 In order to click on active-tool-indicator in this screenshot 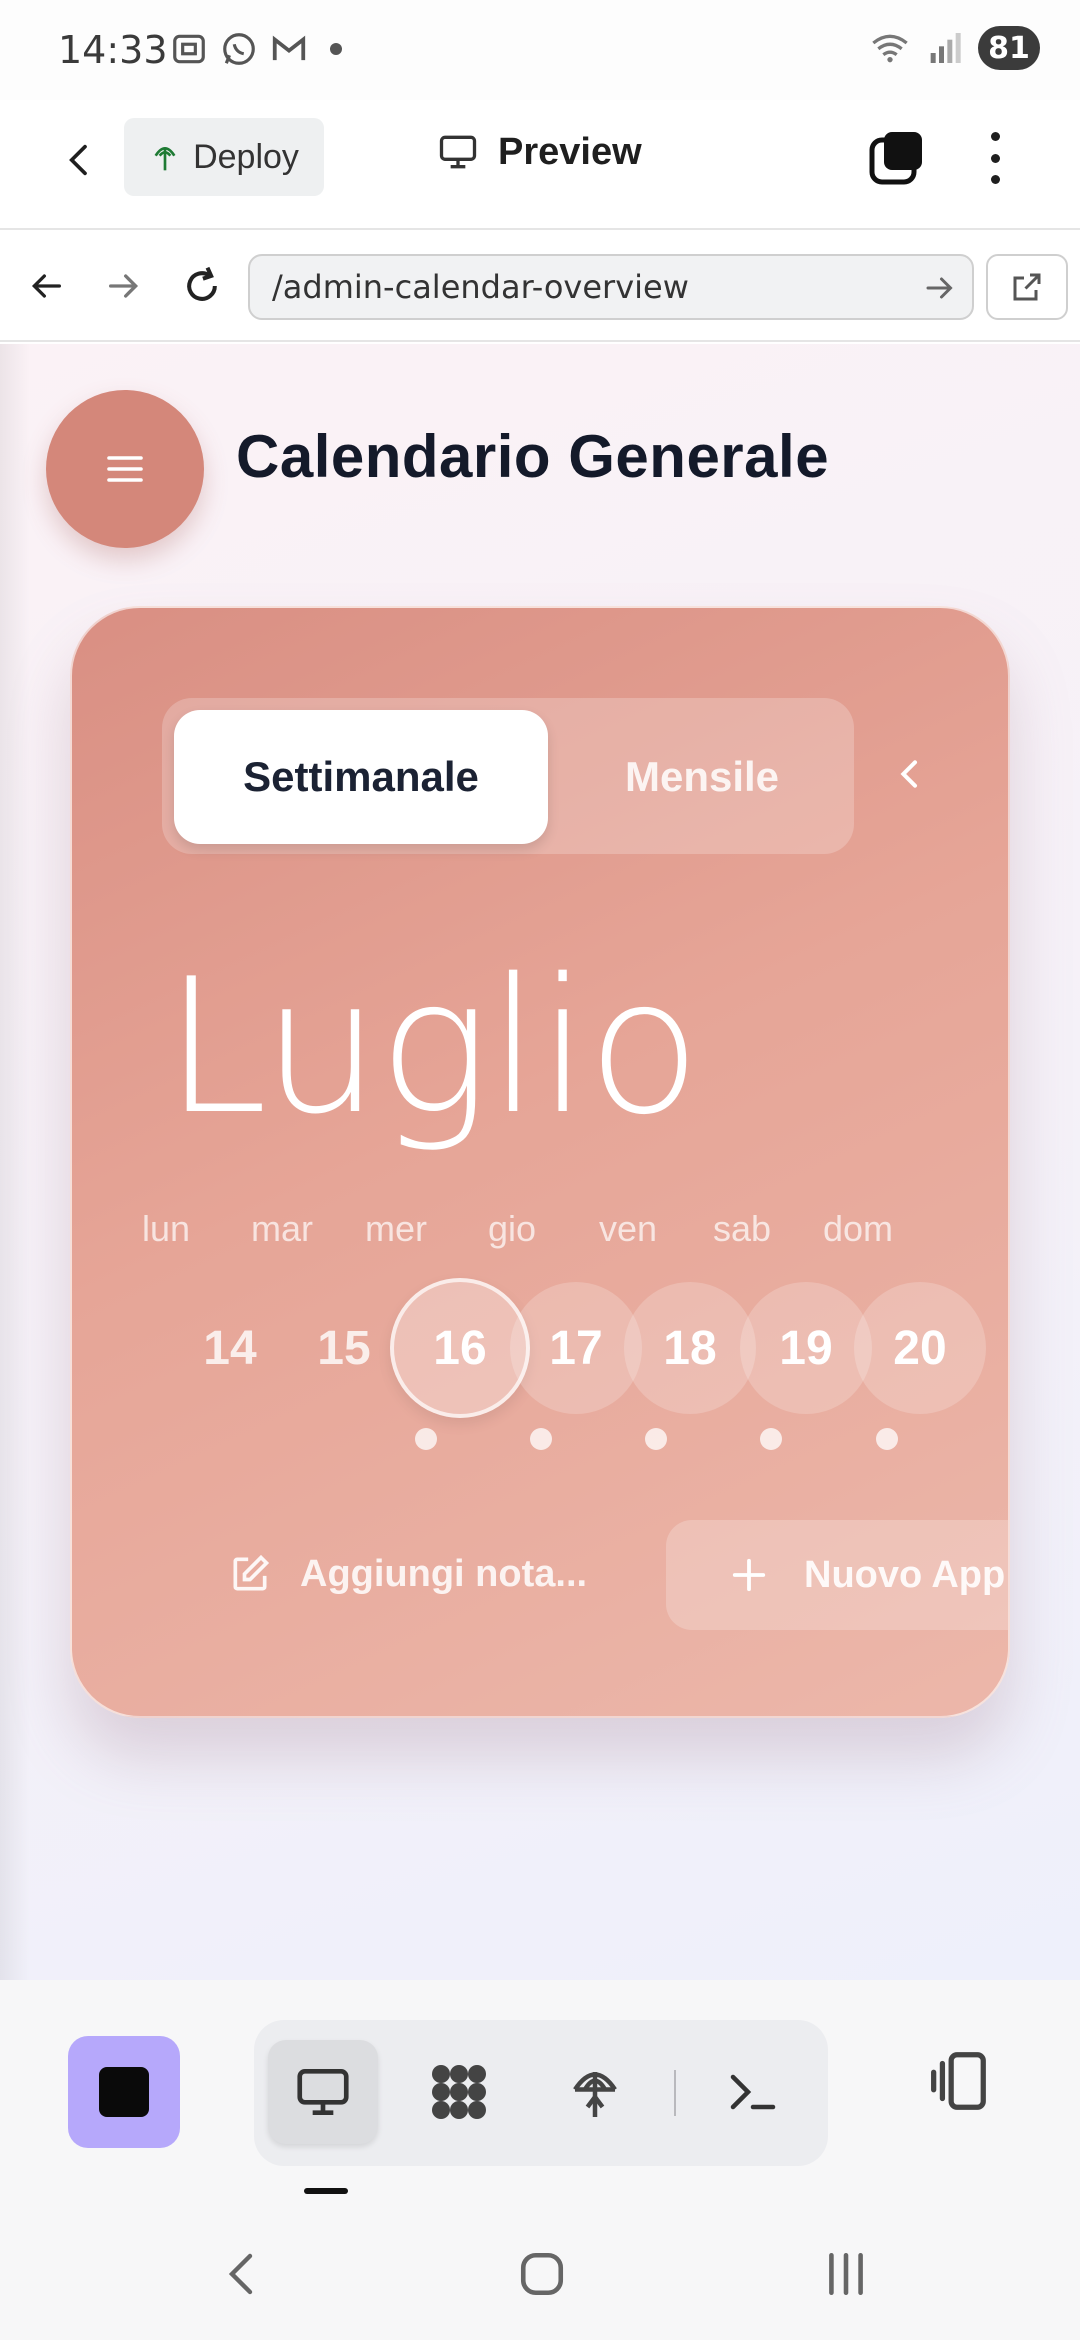, I will do `click(326, 2191)`.